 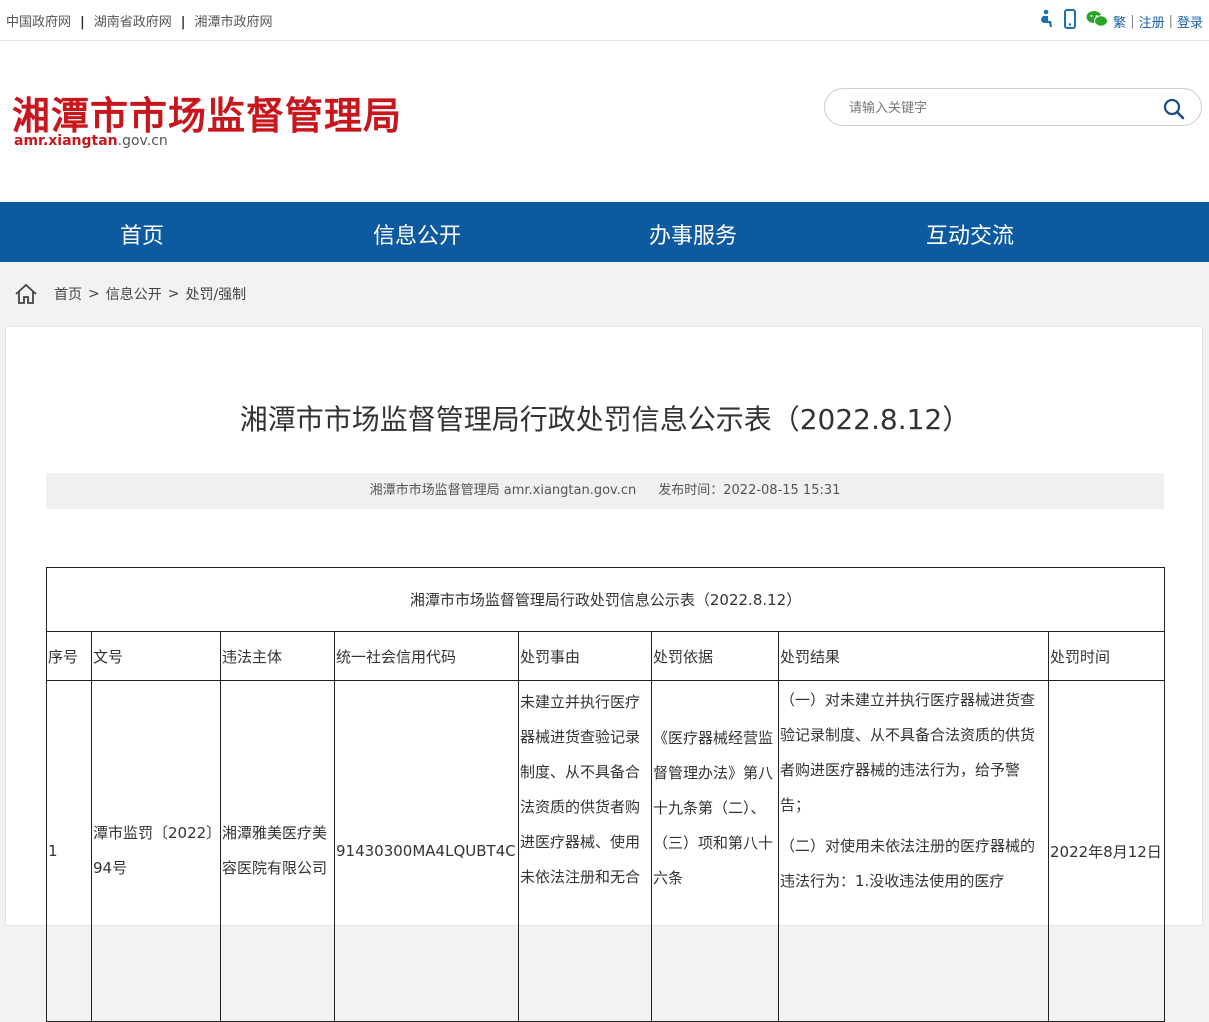 I want to click on login-link: 登录, so click(x=1190, y=21).